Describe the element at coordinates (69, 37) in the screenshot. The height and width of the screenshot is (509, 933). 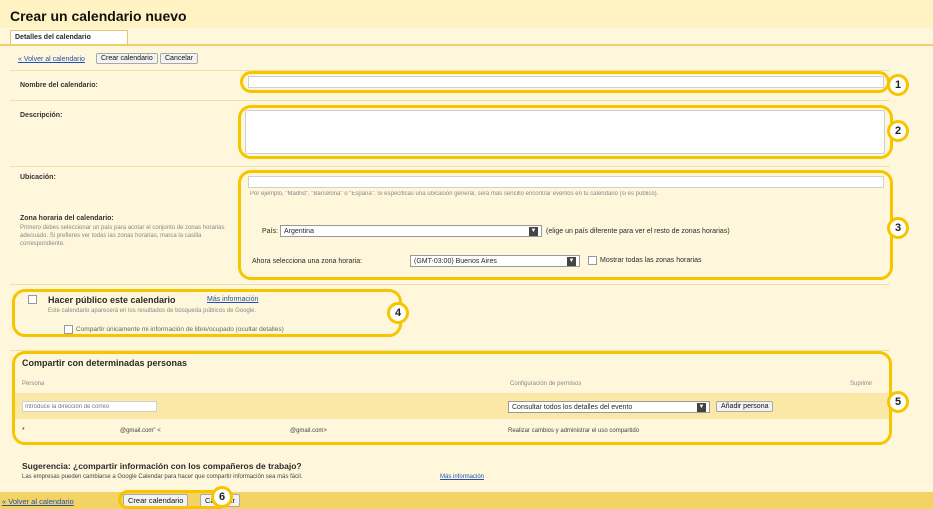
I see `tab-calendar-details: Detalles del calendario` at that location.